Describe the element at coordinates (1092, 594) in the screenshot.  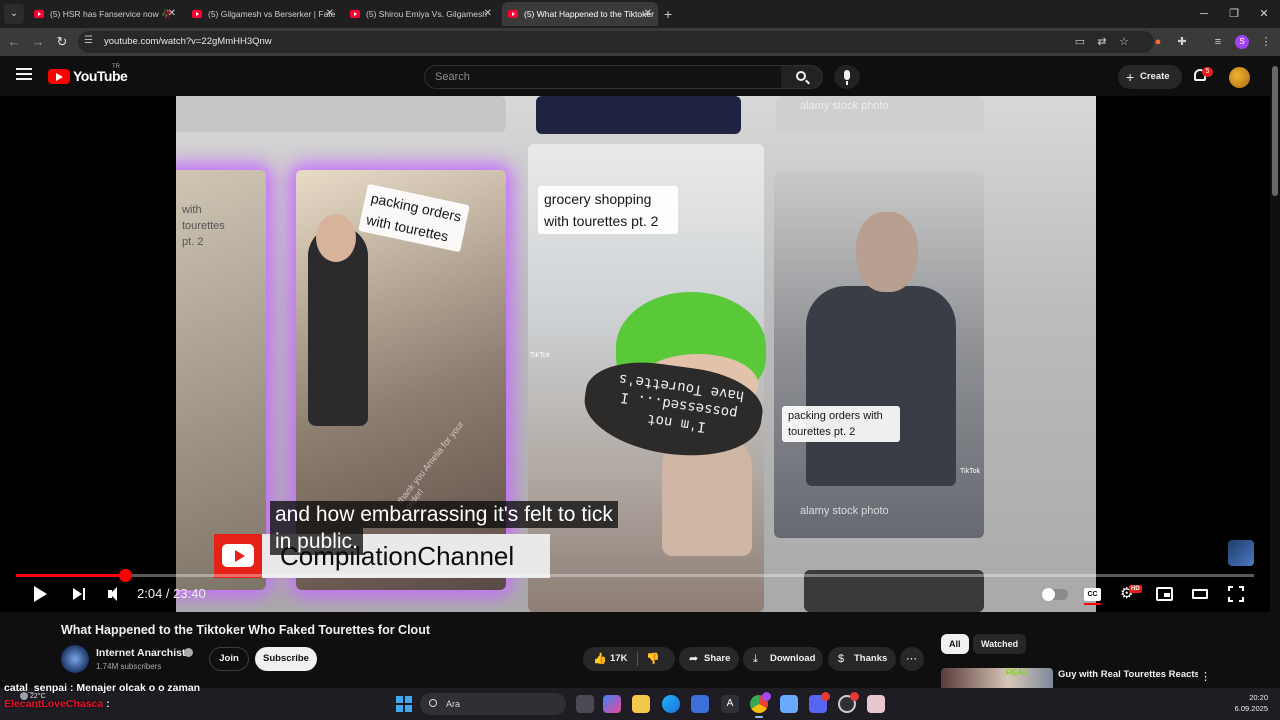
I see `subtitles-cc-icon: CC` at that location.